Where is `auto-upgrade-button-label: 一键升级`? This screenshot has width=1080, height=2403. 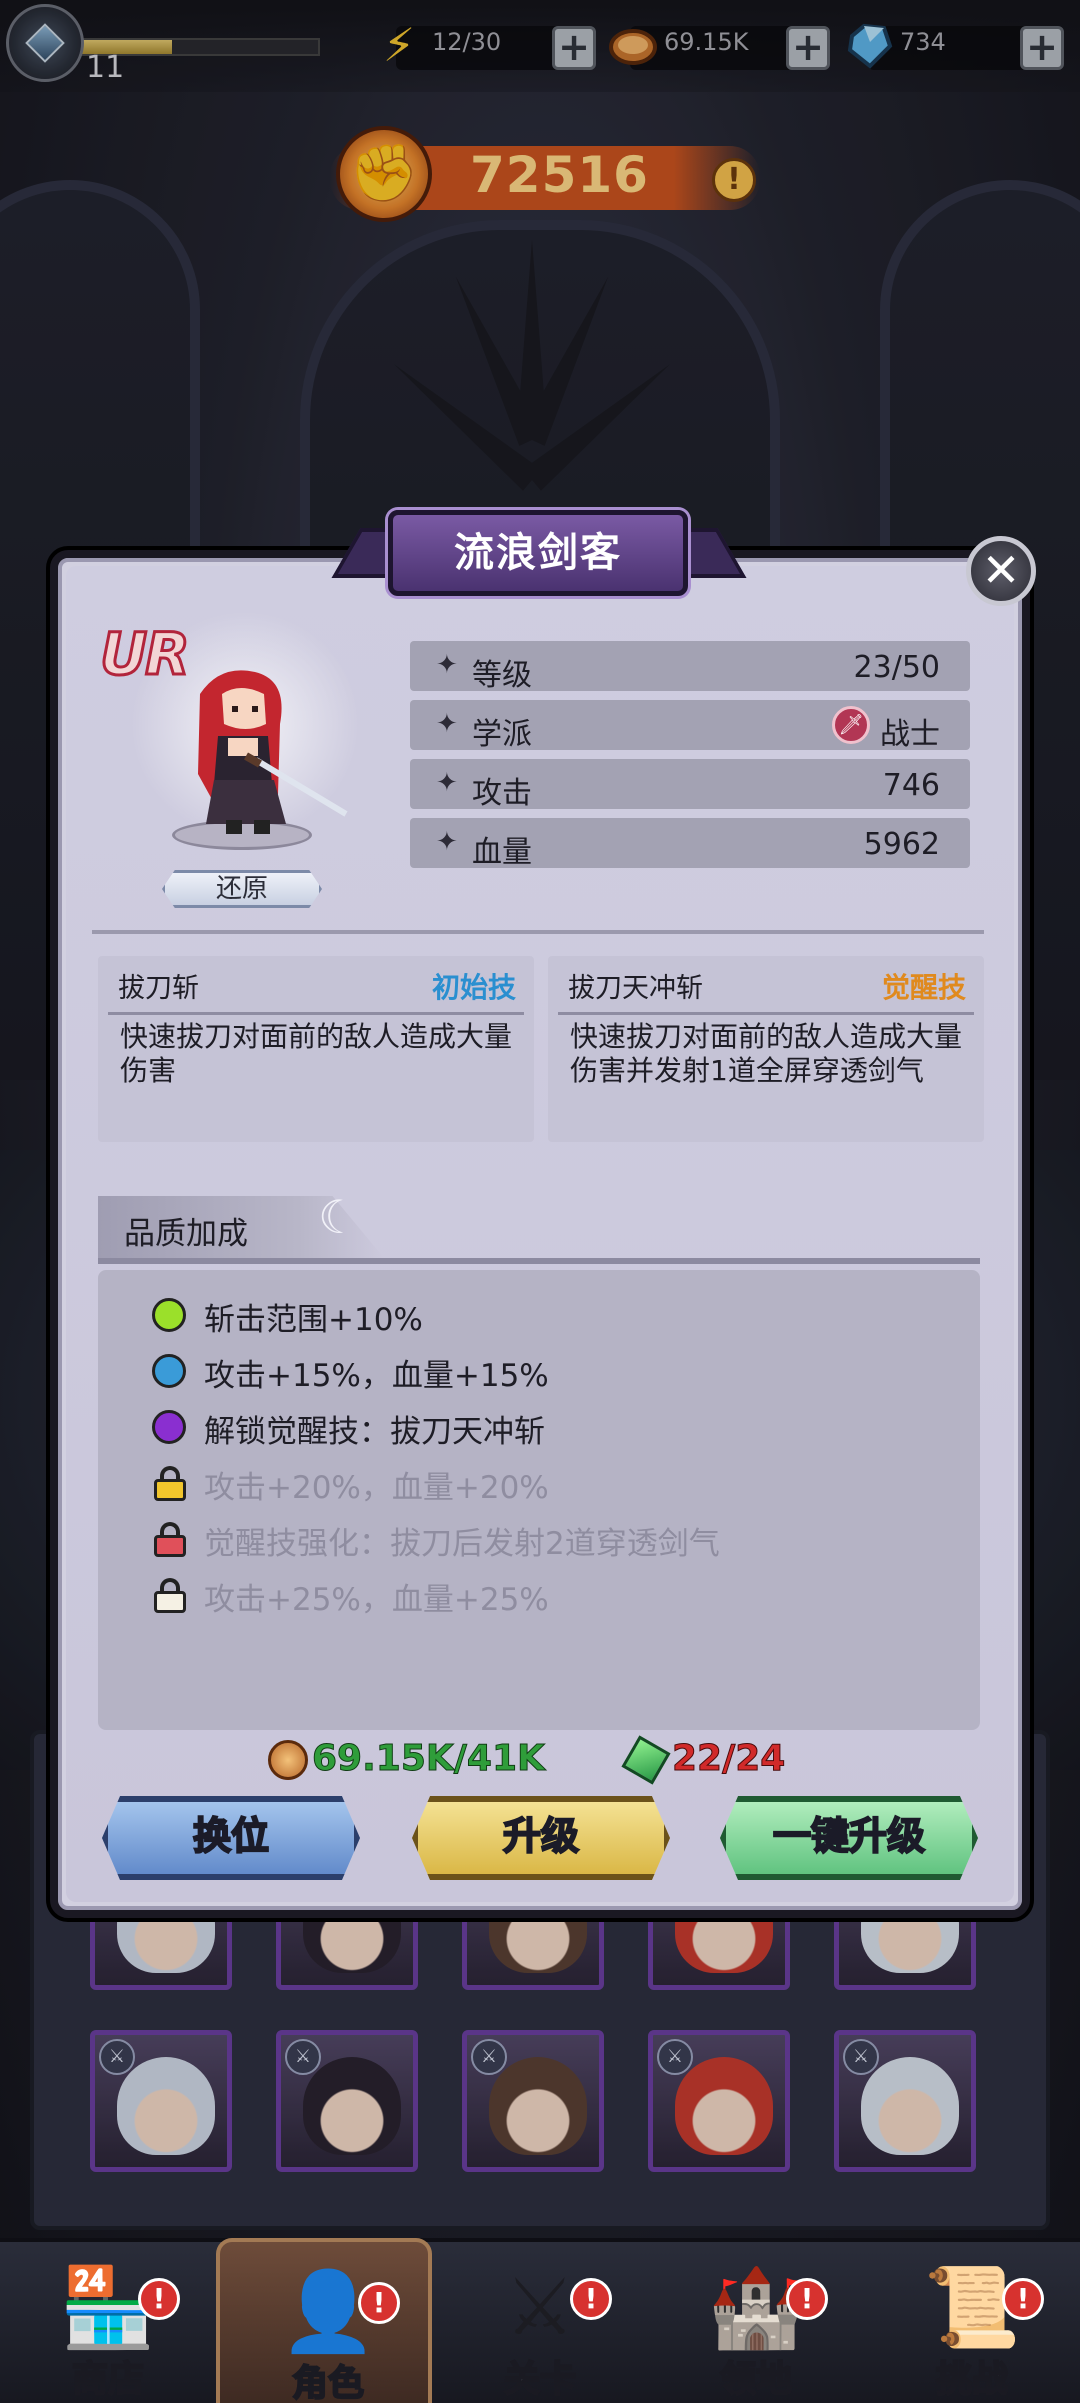
auto-upgrade-button-label: 一键升级 is located at coordinates (849, 1836).